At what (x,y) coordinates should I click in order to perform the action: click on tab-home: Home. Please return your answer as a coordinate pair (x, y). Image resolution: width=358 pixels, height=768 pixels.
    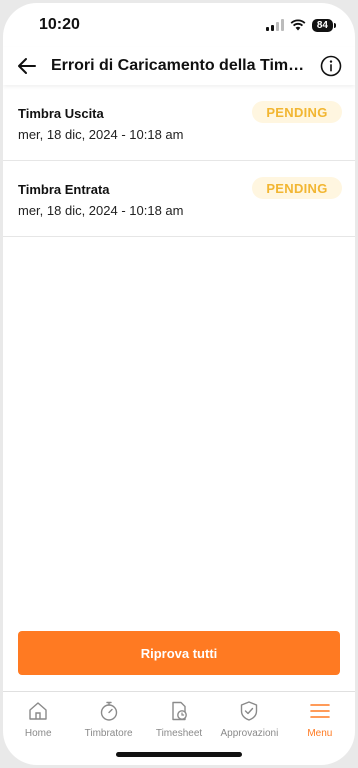
    Looking at the image, I should click on (38, 728).